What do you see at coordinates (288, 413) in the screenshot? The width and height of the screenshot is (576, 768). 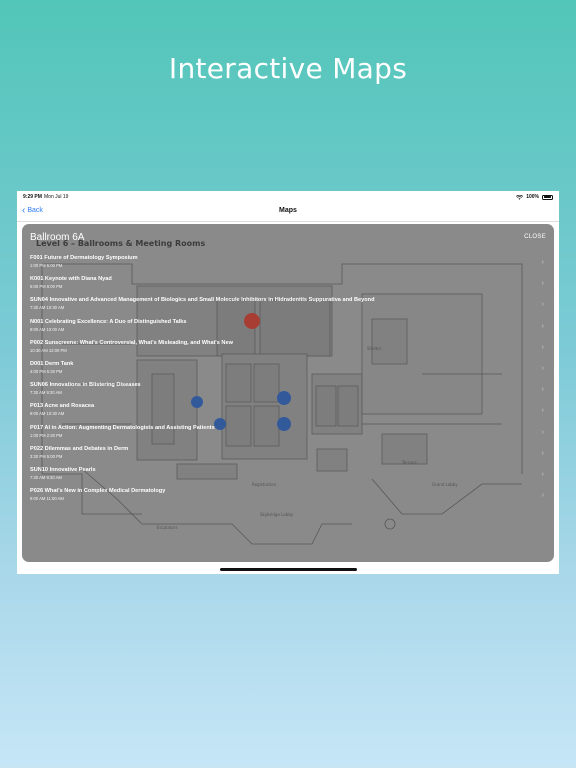 I see `session-item: P013 Acne and Rosacea 9:00 AM 10:30 AM ›` at bounding box center [288, 413].